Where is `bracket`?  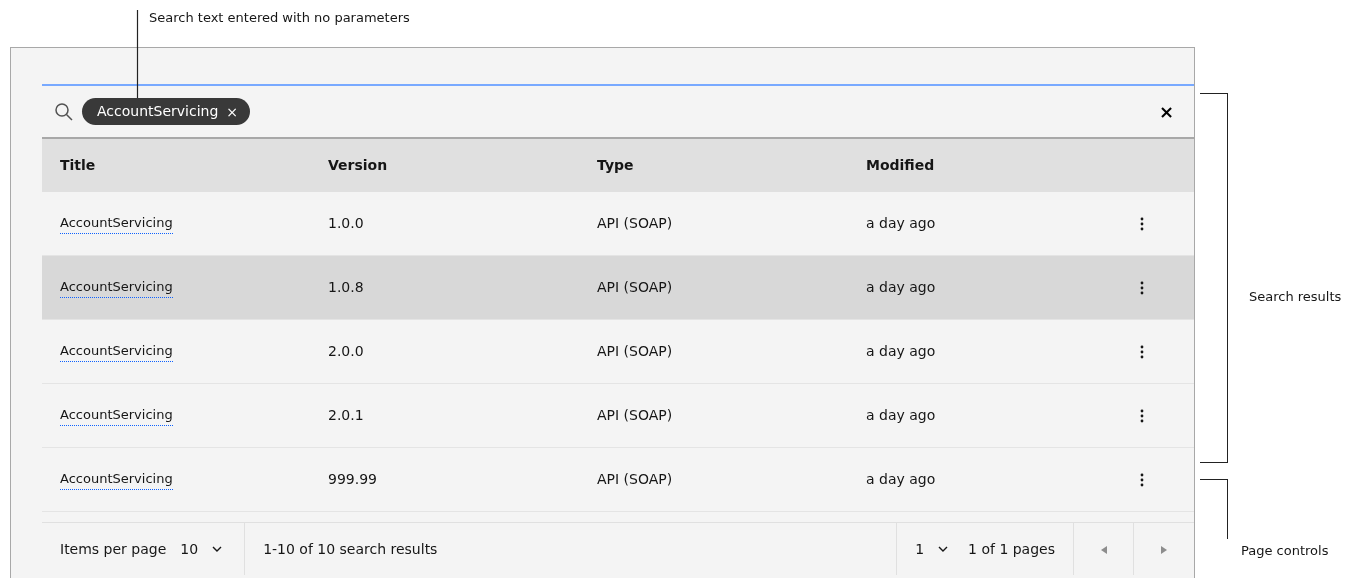
bracket is located at coordinates (1214, 509).